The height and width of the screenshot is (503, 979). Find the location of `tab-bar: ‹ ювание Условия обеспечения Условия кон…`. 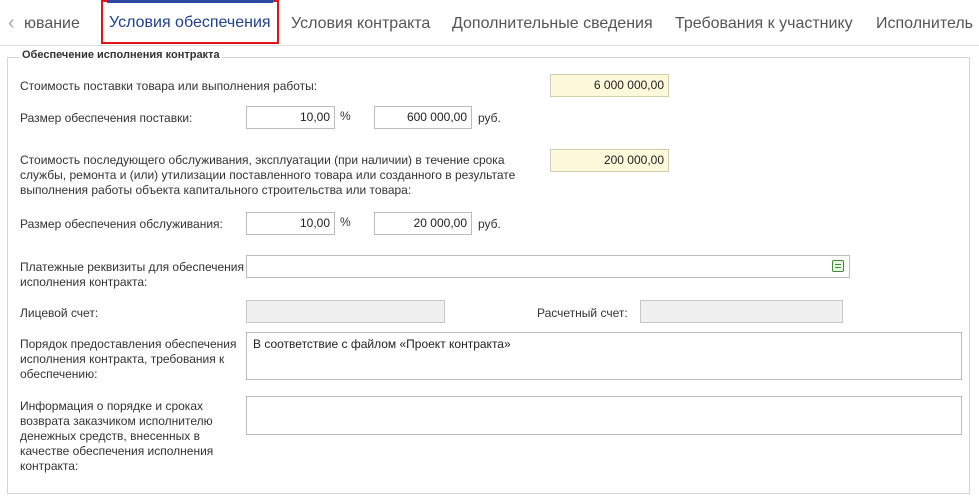

tab-bar: ‹ ювание Условия обеспечения Условия кон… is located at coordinates (489, 23).